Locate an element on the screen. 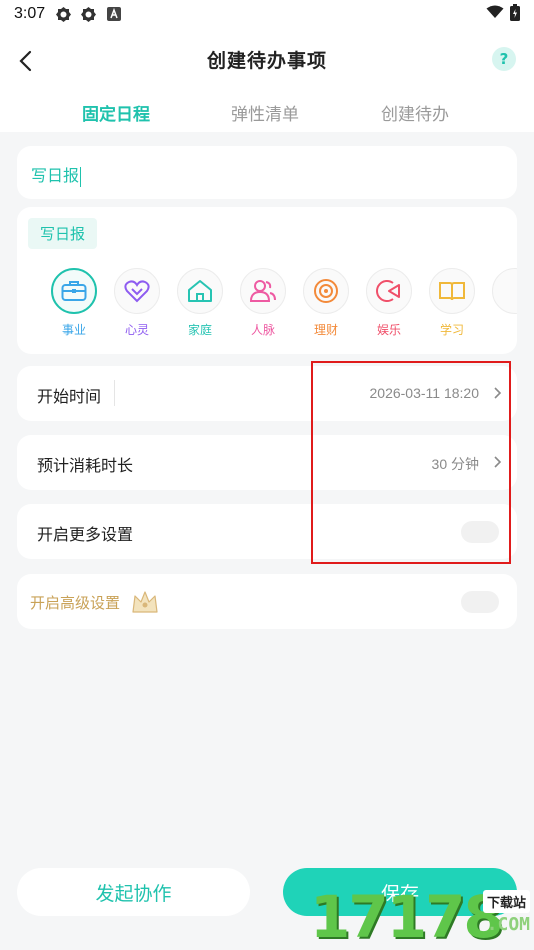 The image size is (534, 950). site-watermark: 17178 下载站 .COM is located at coordinates (422, 917).